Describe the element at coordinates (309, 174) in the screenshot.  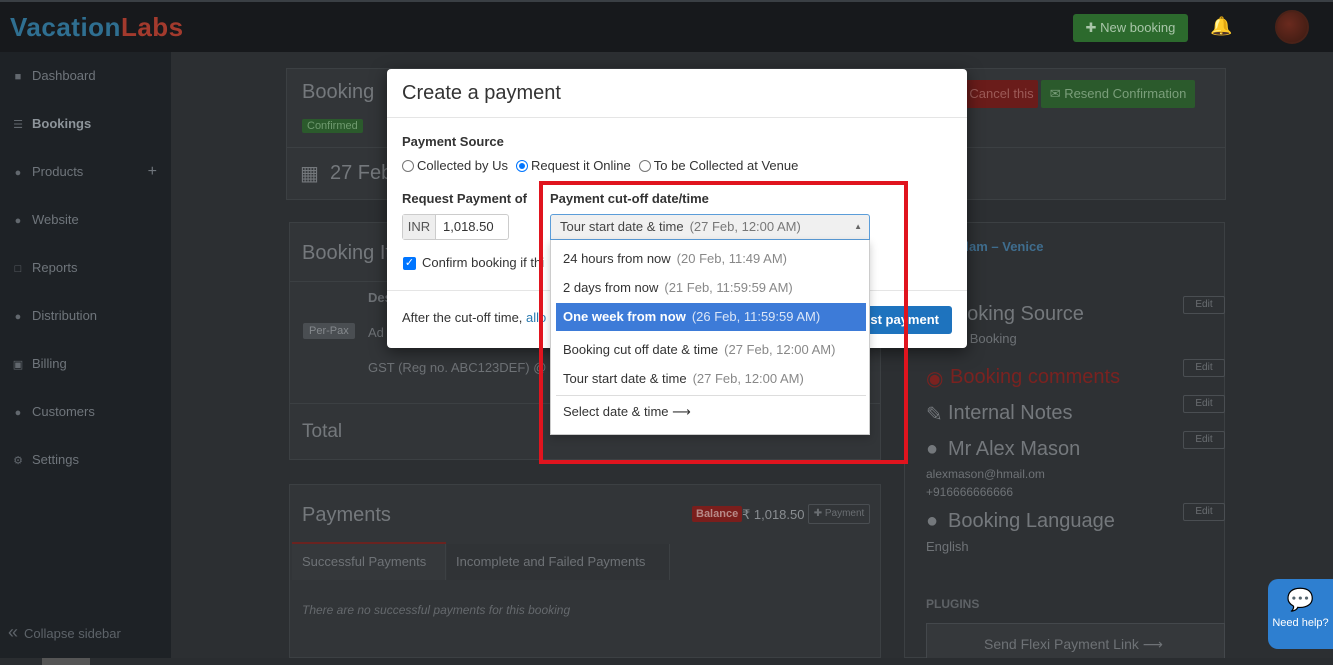
I see `calendar-icon: ▦` at that location.